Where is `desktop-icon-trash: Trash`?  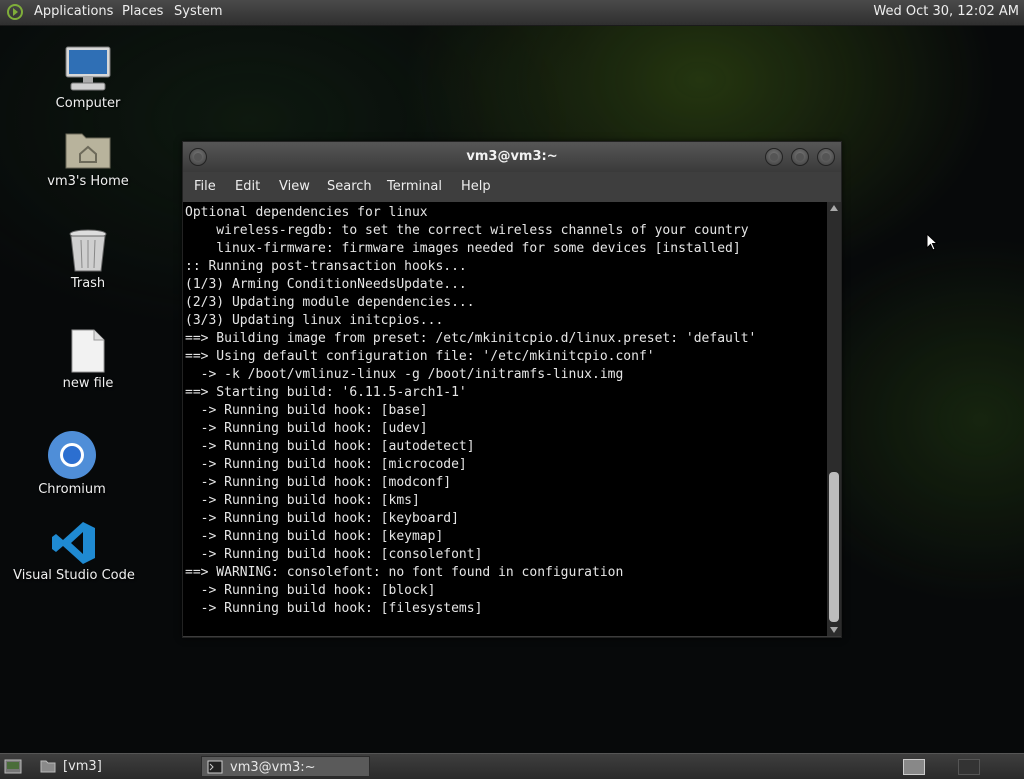 desktop-icon-trash: Trash is located at coordinates (88, 259).